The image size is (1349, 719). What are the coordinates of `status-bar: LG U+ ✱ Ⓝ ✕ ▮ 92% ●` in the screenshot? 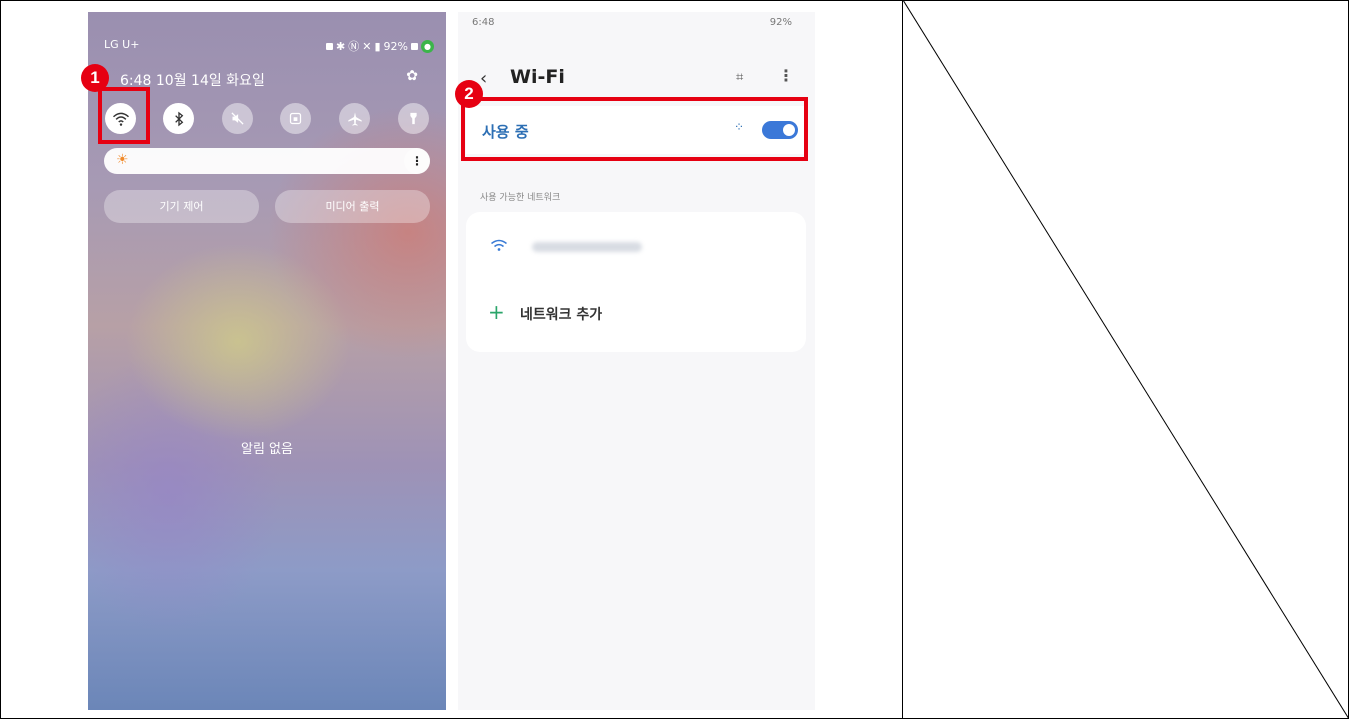 It's located at (269, 45).